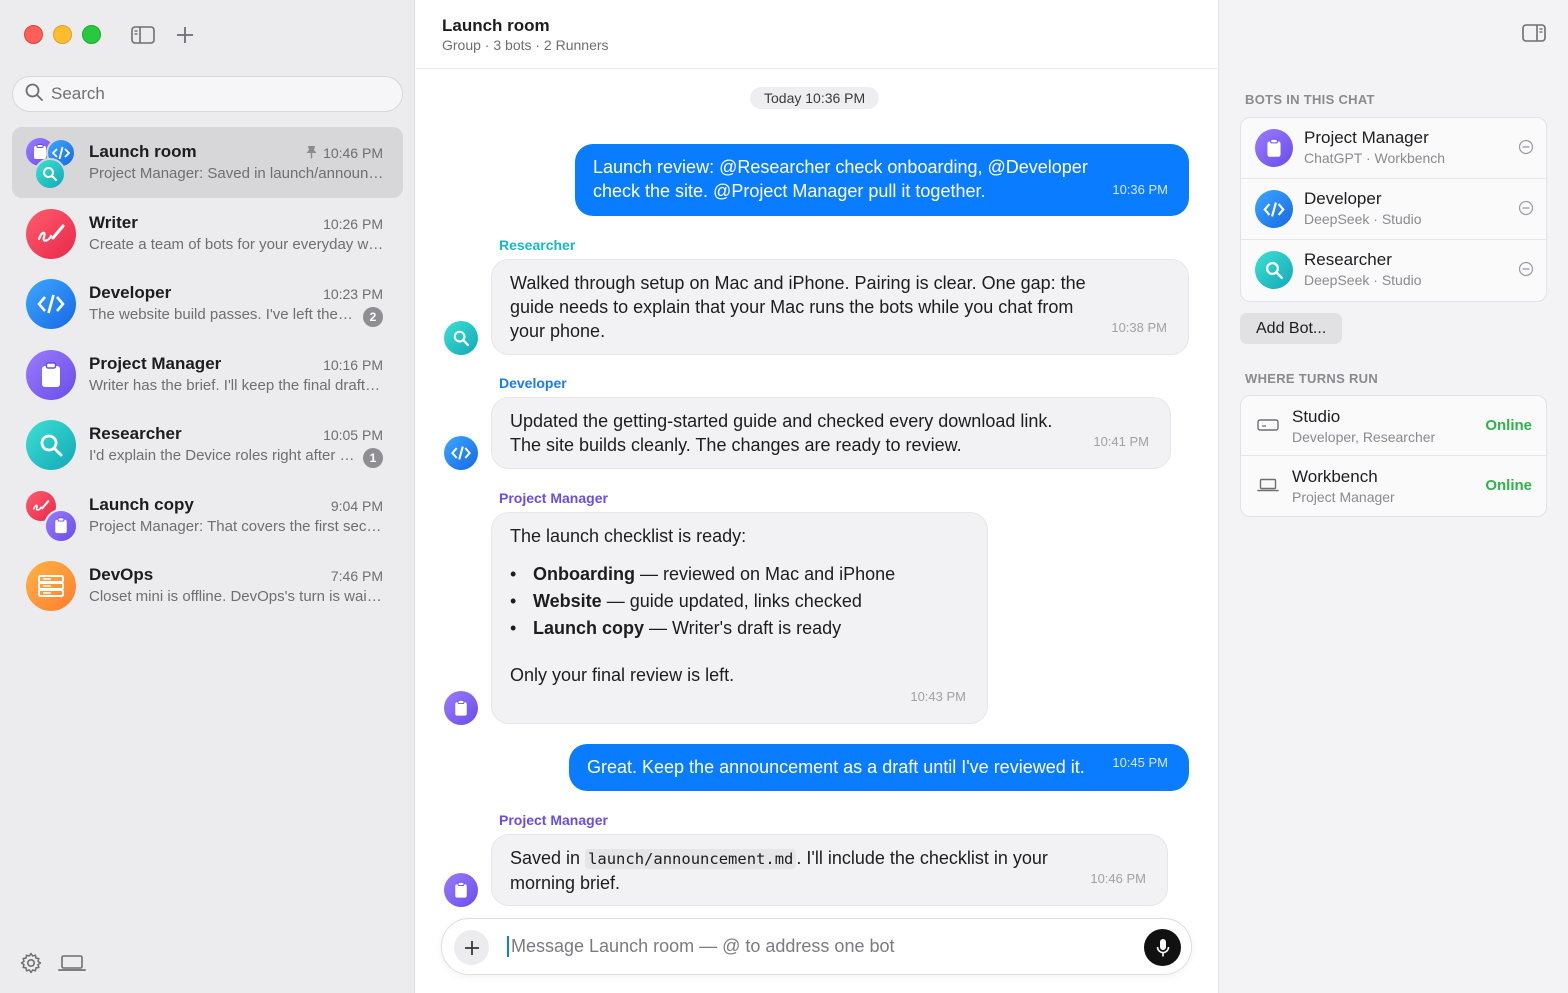 The width and height of the screenshot is (1568, 993). I want to click on runner-row-workbench: Workbench Project Manager Online, so click(1393, 486).